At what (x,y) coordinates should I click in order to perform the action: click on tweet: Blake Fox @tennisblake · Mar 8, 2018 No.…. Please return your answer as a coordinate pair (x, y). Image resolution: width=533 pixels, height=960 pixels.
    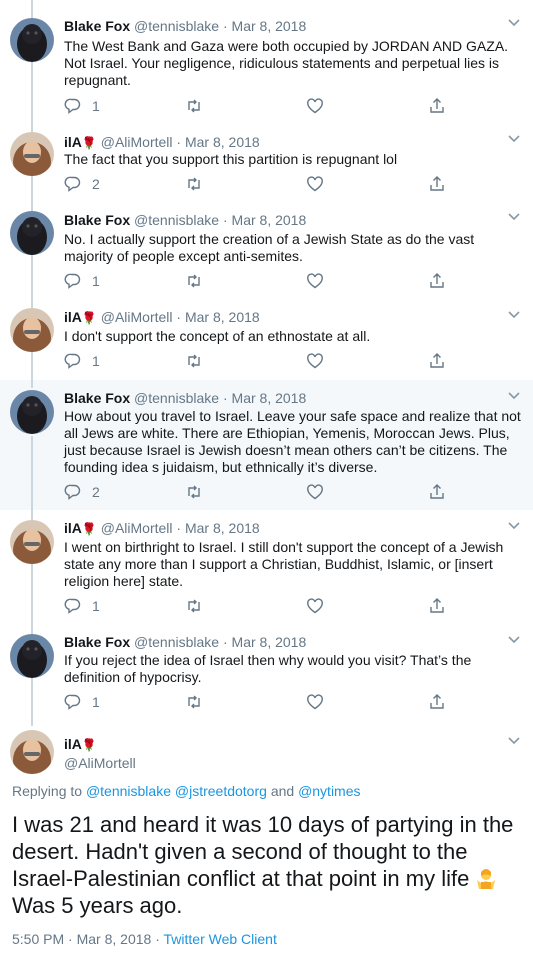
    Looking at the image, I should click on (266, 250).